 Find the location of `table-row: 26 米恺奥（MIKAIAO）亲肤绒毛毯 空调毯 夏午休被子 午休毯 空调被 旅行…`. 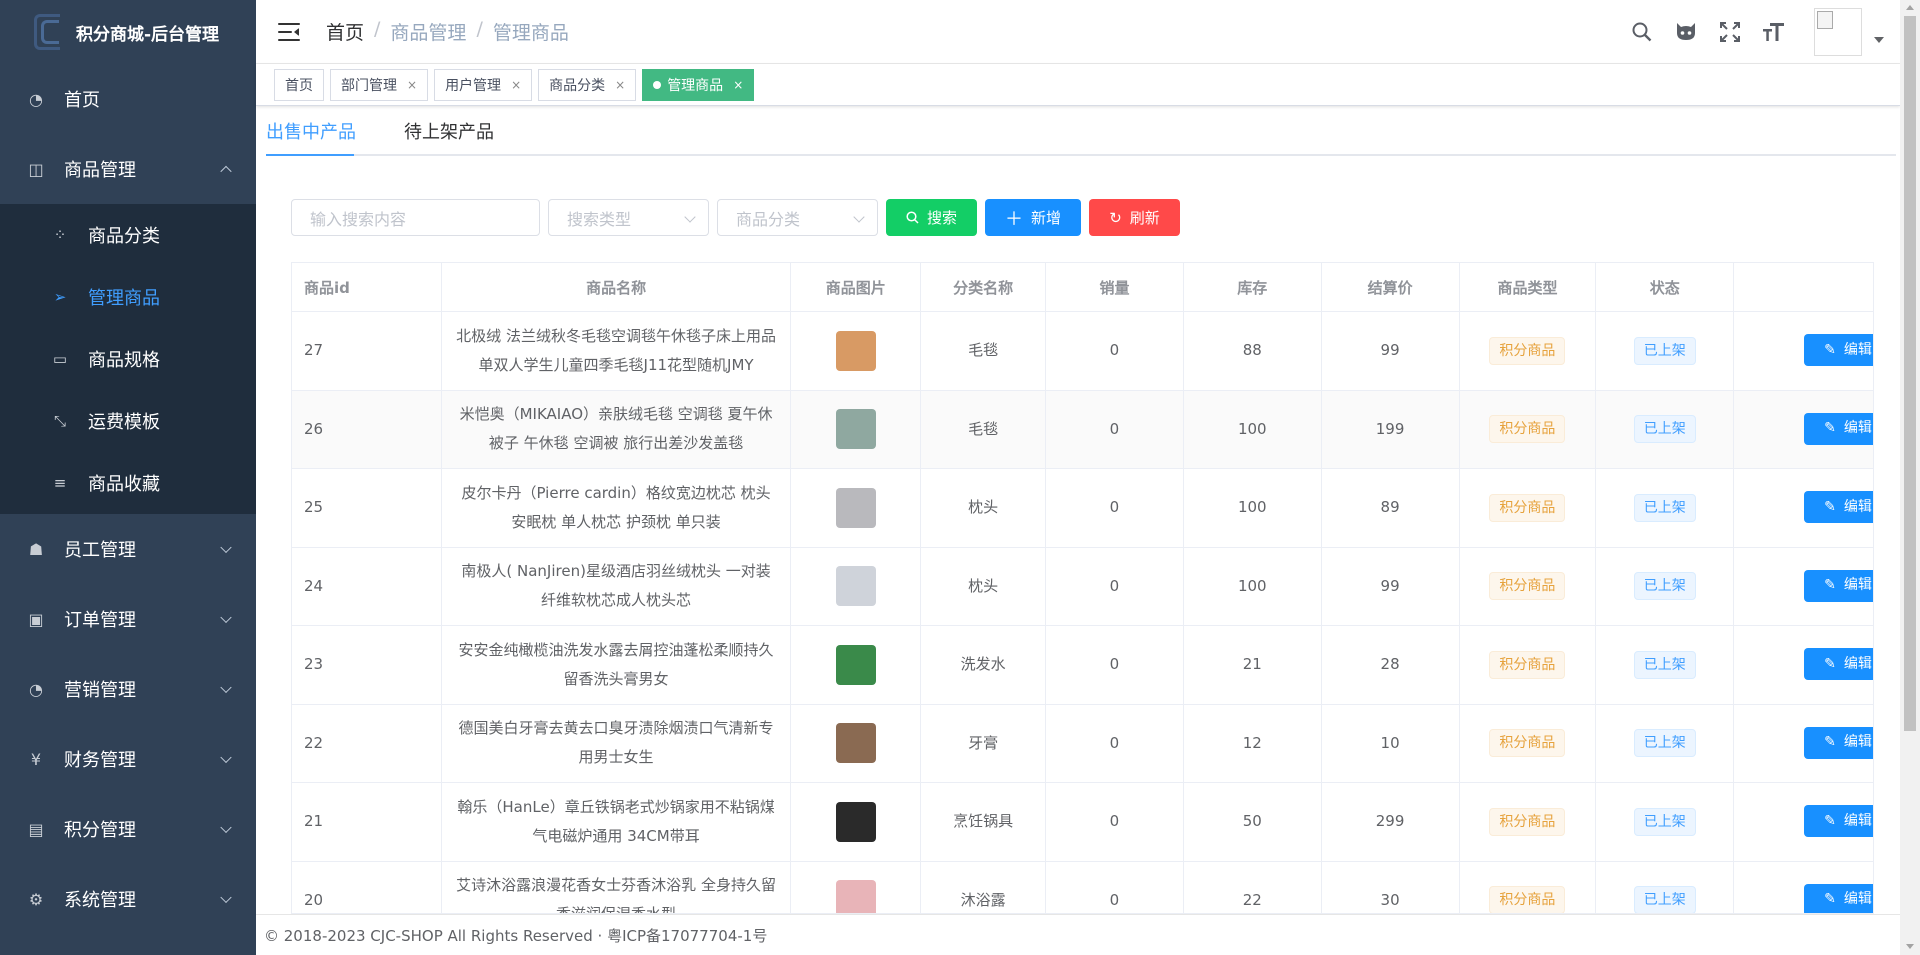

table-row: 26 米恺奥（MIKAIAO）亲肤绒毛毯 空调毯 夏午休被子 午休毯 空调被 旅行… is located at coordinates (1082, 429).